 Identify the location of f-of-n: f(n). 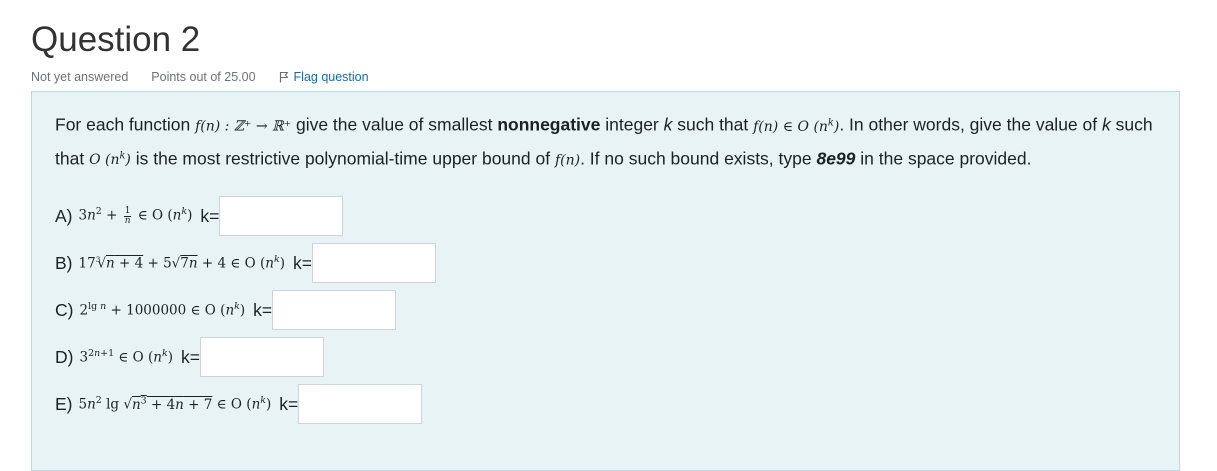
(567, 160).